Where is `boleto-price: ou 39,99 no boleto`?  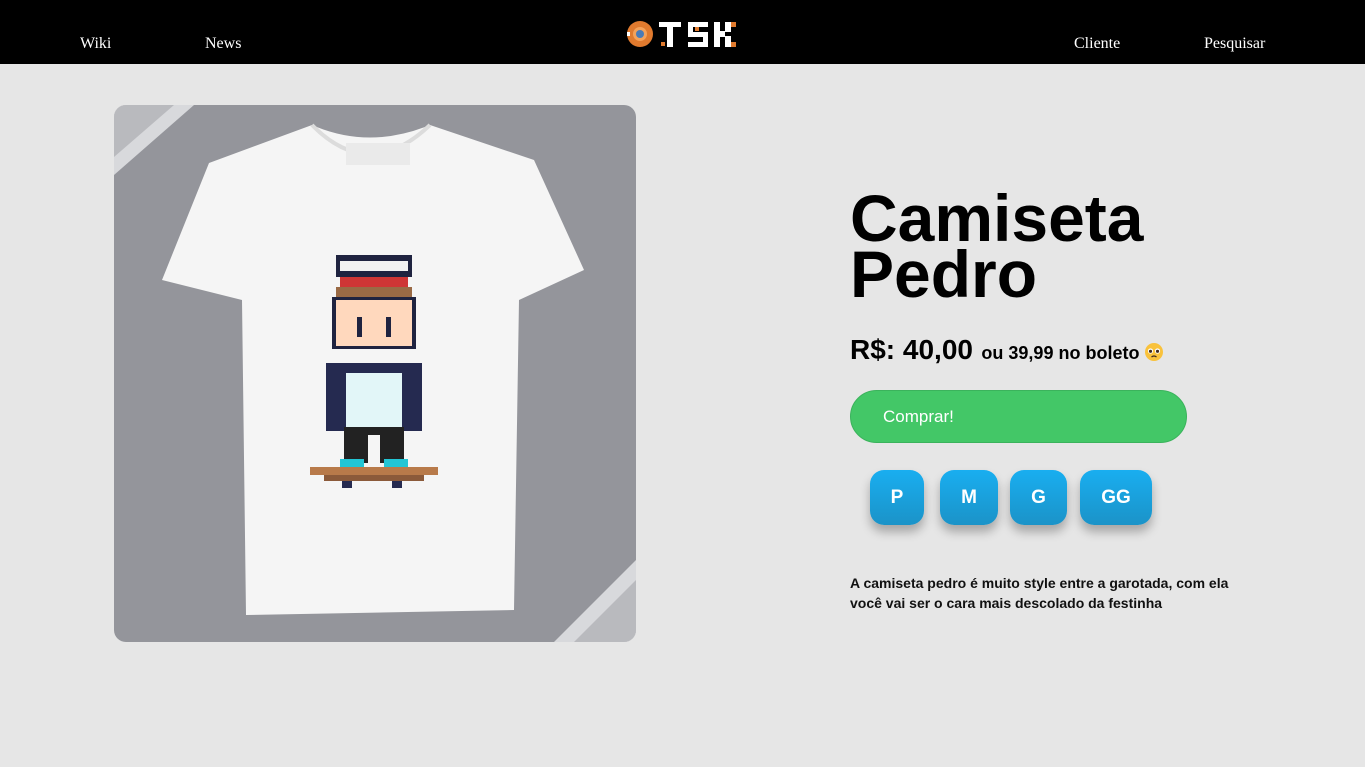 boleto-price: ou 39,99 no boleto is located at coordinates (1060, 353).